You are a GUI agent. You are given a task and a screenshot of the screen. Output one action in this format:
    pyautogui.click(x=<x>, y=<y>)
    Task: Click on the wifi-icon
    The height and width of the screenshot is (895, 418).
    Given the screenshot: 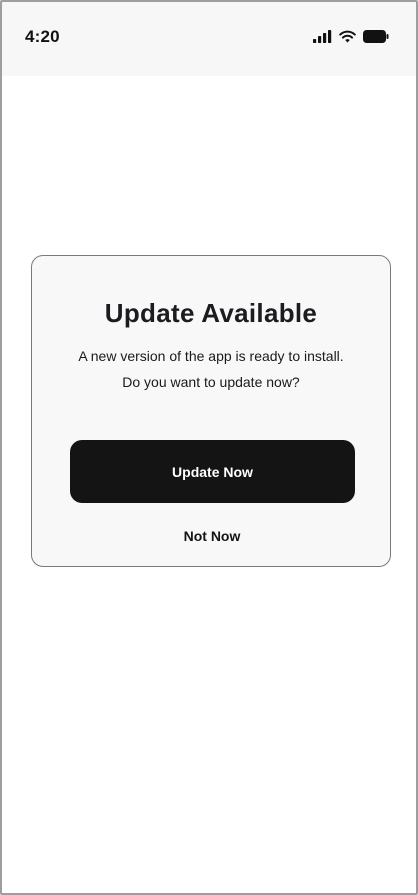 What is the action you would take?
    pyautogui.click(x=347, y=36)
    